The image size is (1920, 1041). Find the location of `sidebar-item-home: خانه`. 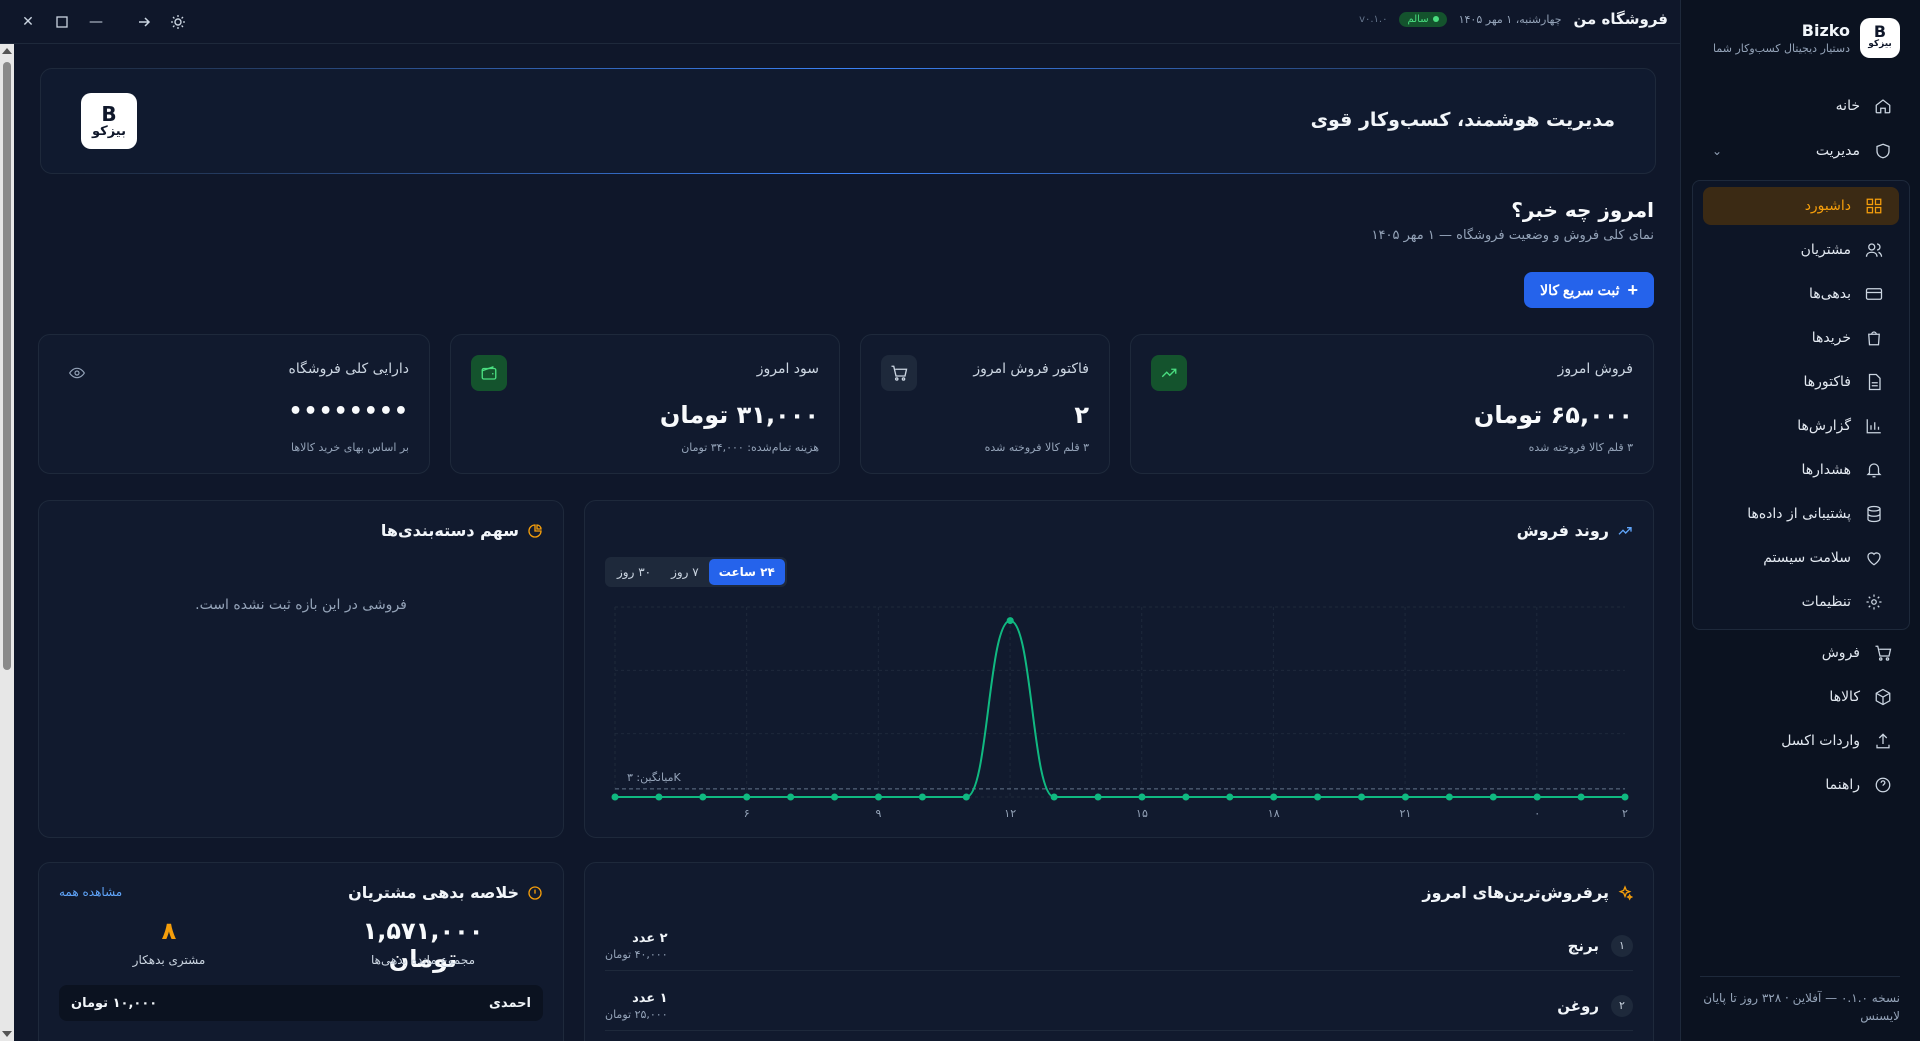

sidebar-item-home: خانه is located at coordinates (1800, 106).